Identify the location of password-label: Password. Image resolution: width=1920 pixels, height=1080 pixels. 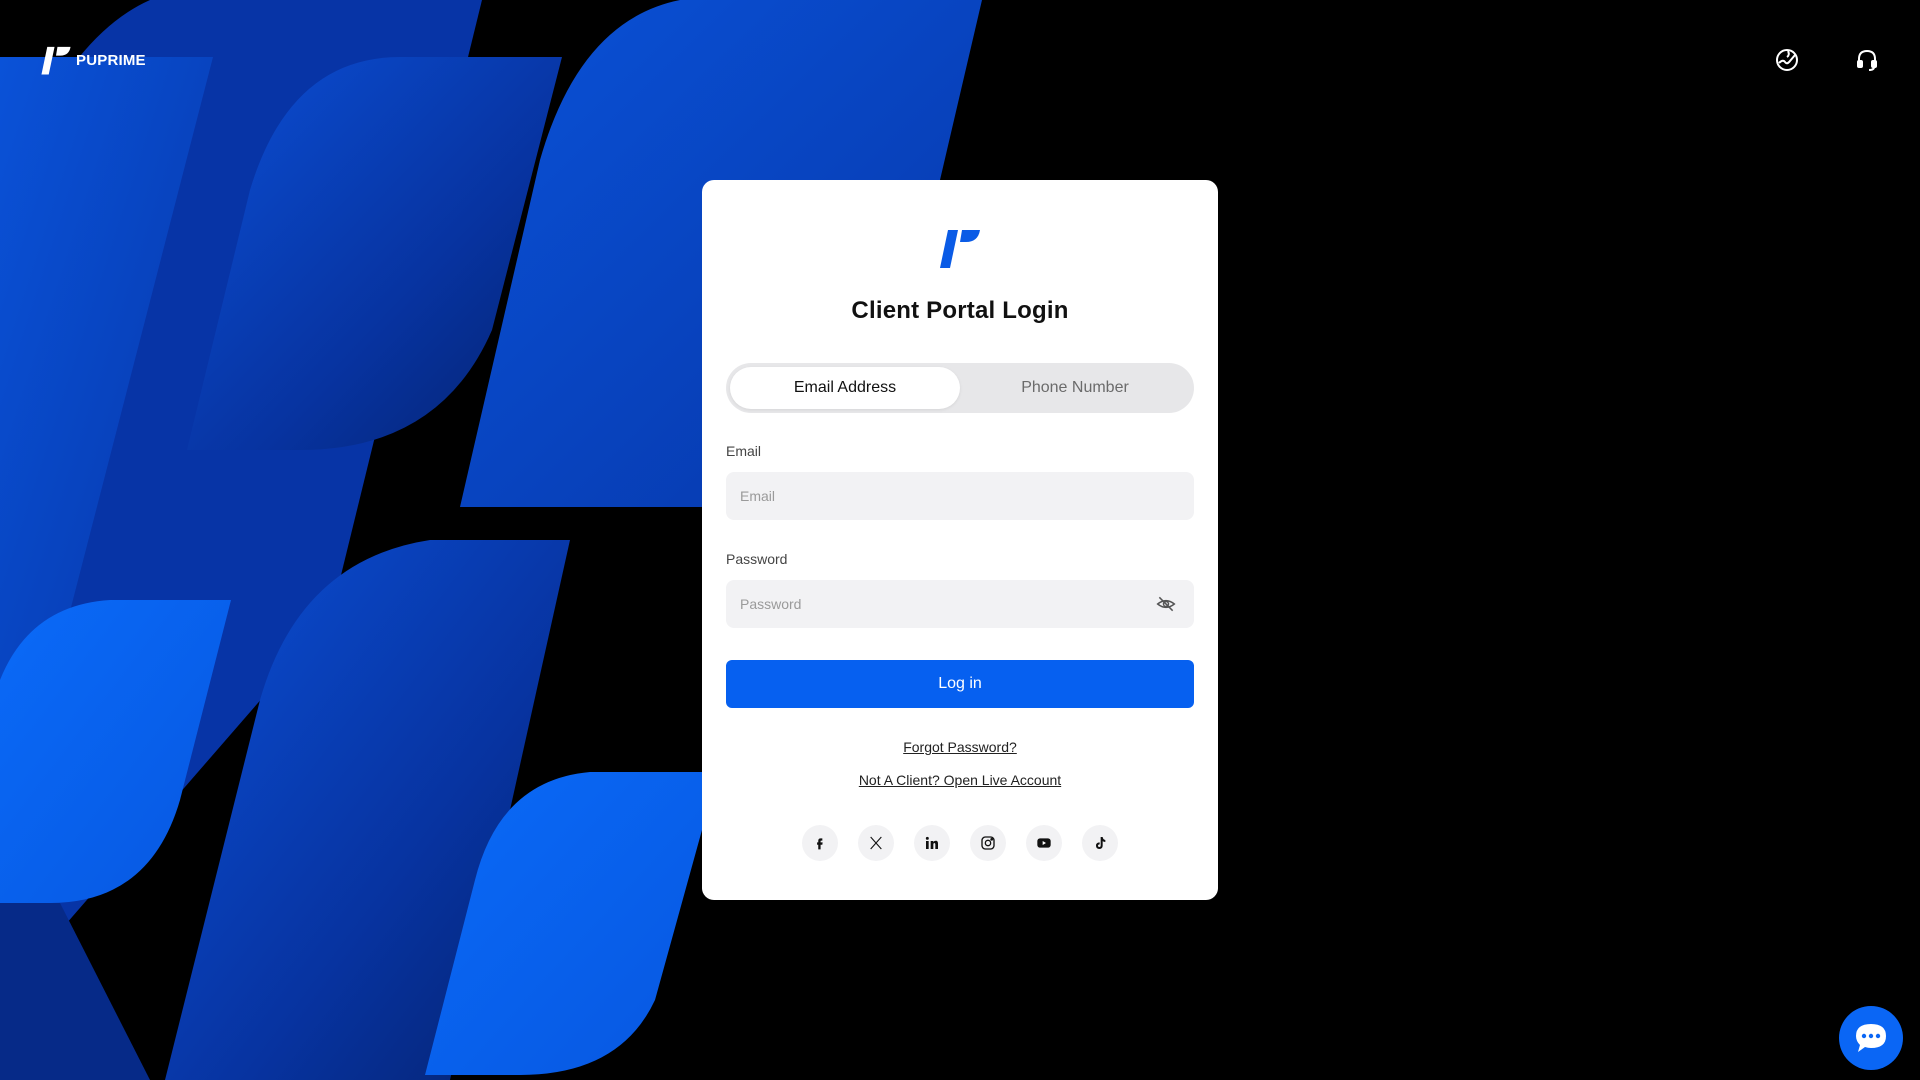
(757, 559).